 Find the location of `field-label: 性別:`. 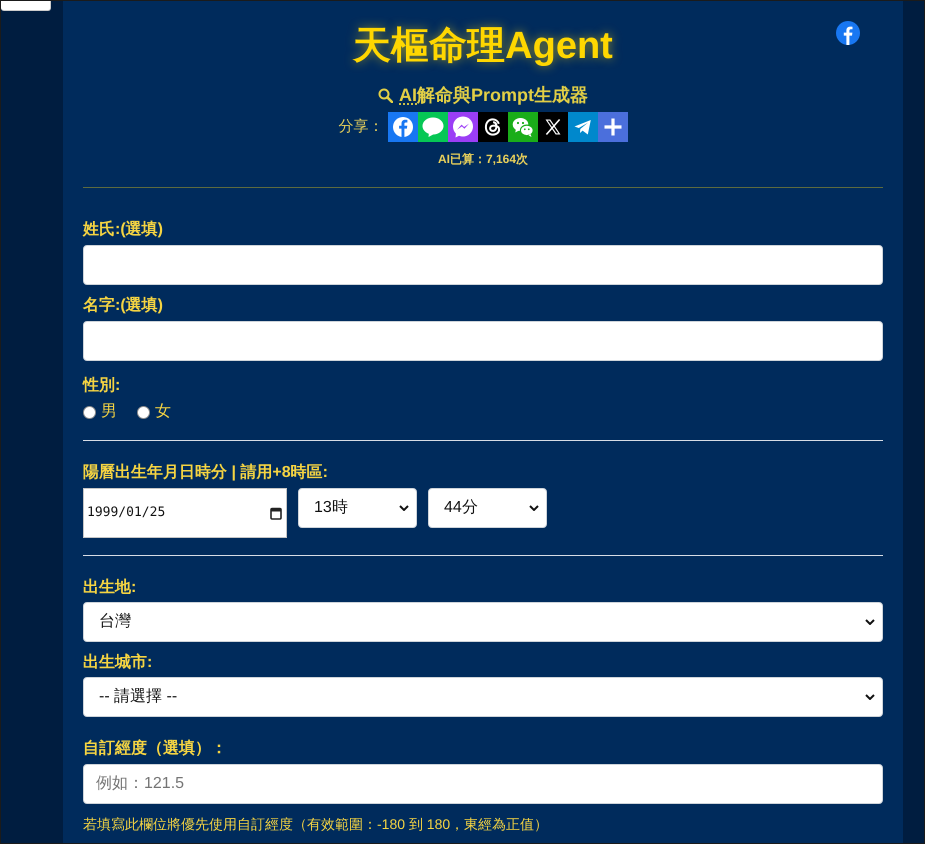

field-label: 性別: is located at coordinates (101, 386).